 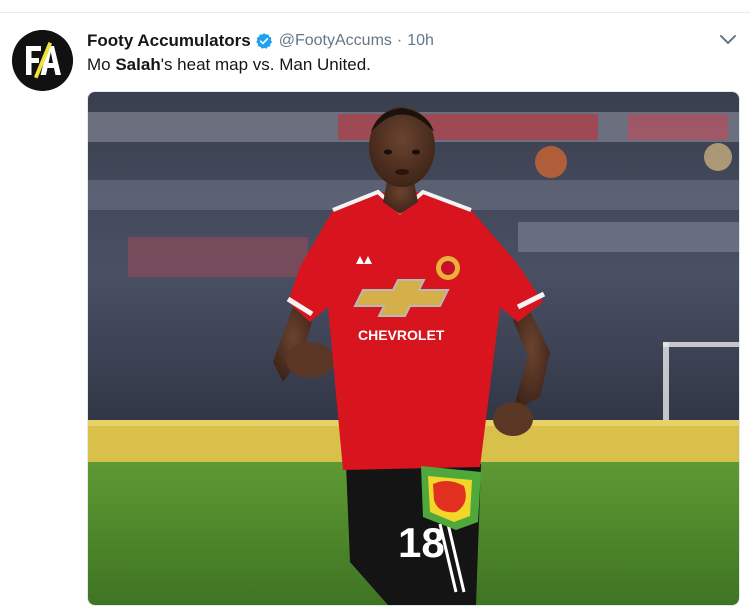 What do you see at coordinates (264, 41) in the screenshot?
I see `verified-badge-icon` at bounding box center [264, 41].